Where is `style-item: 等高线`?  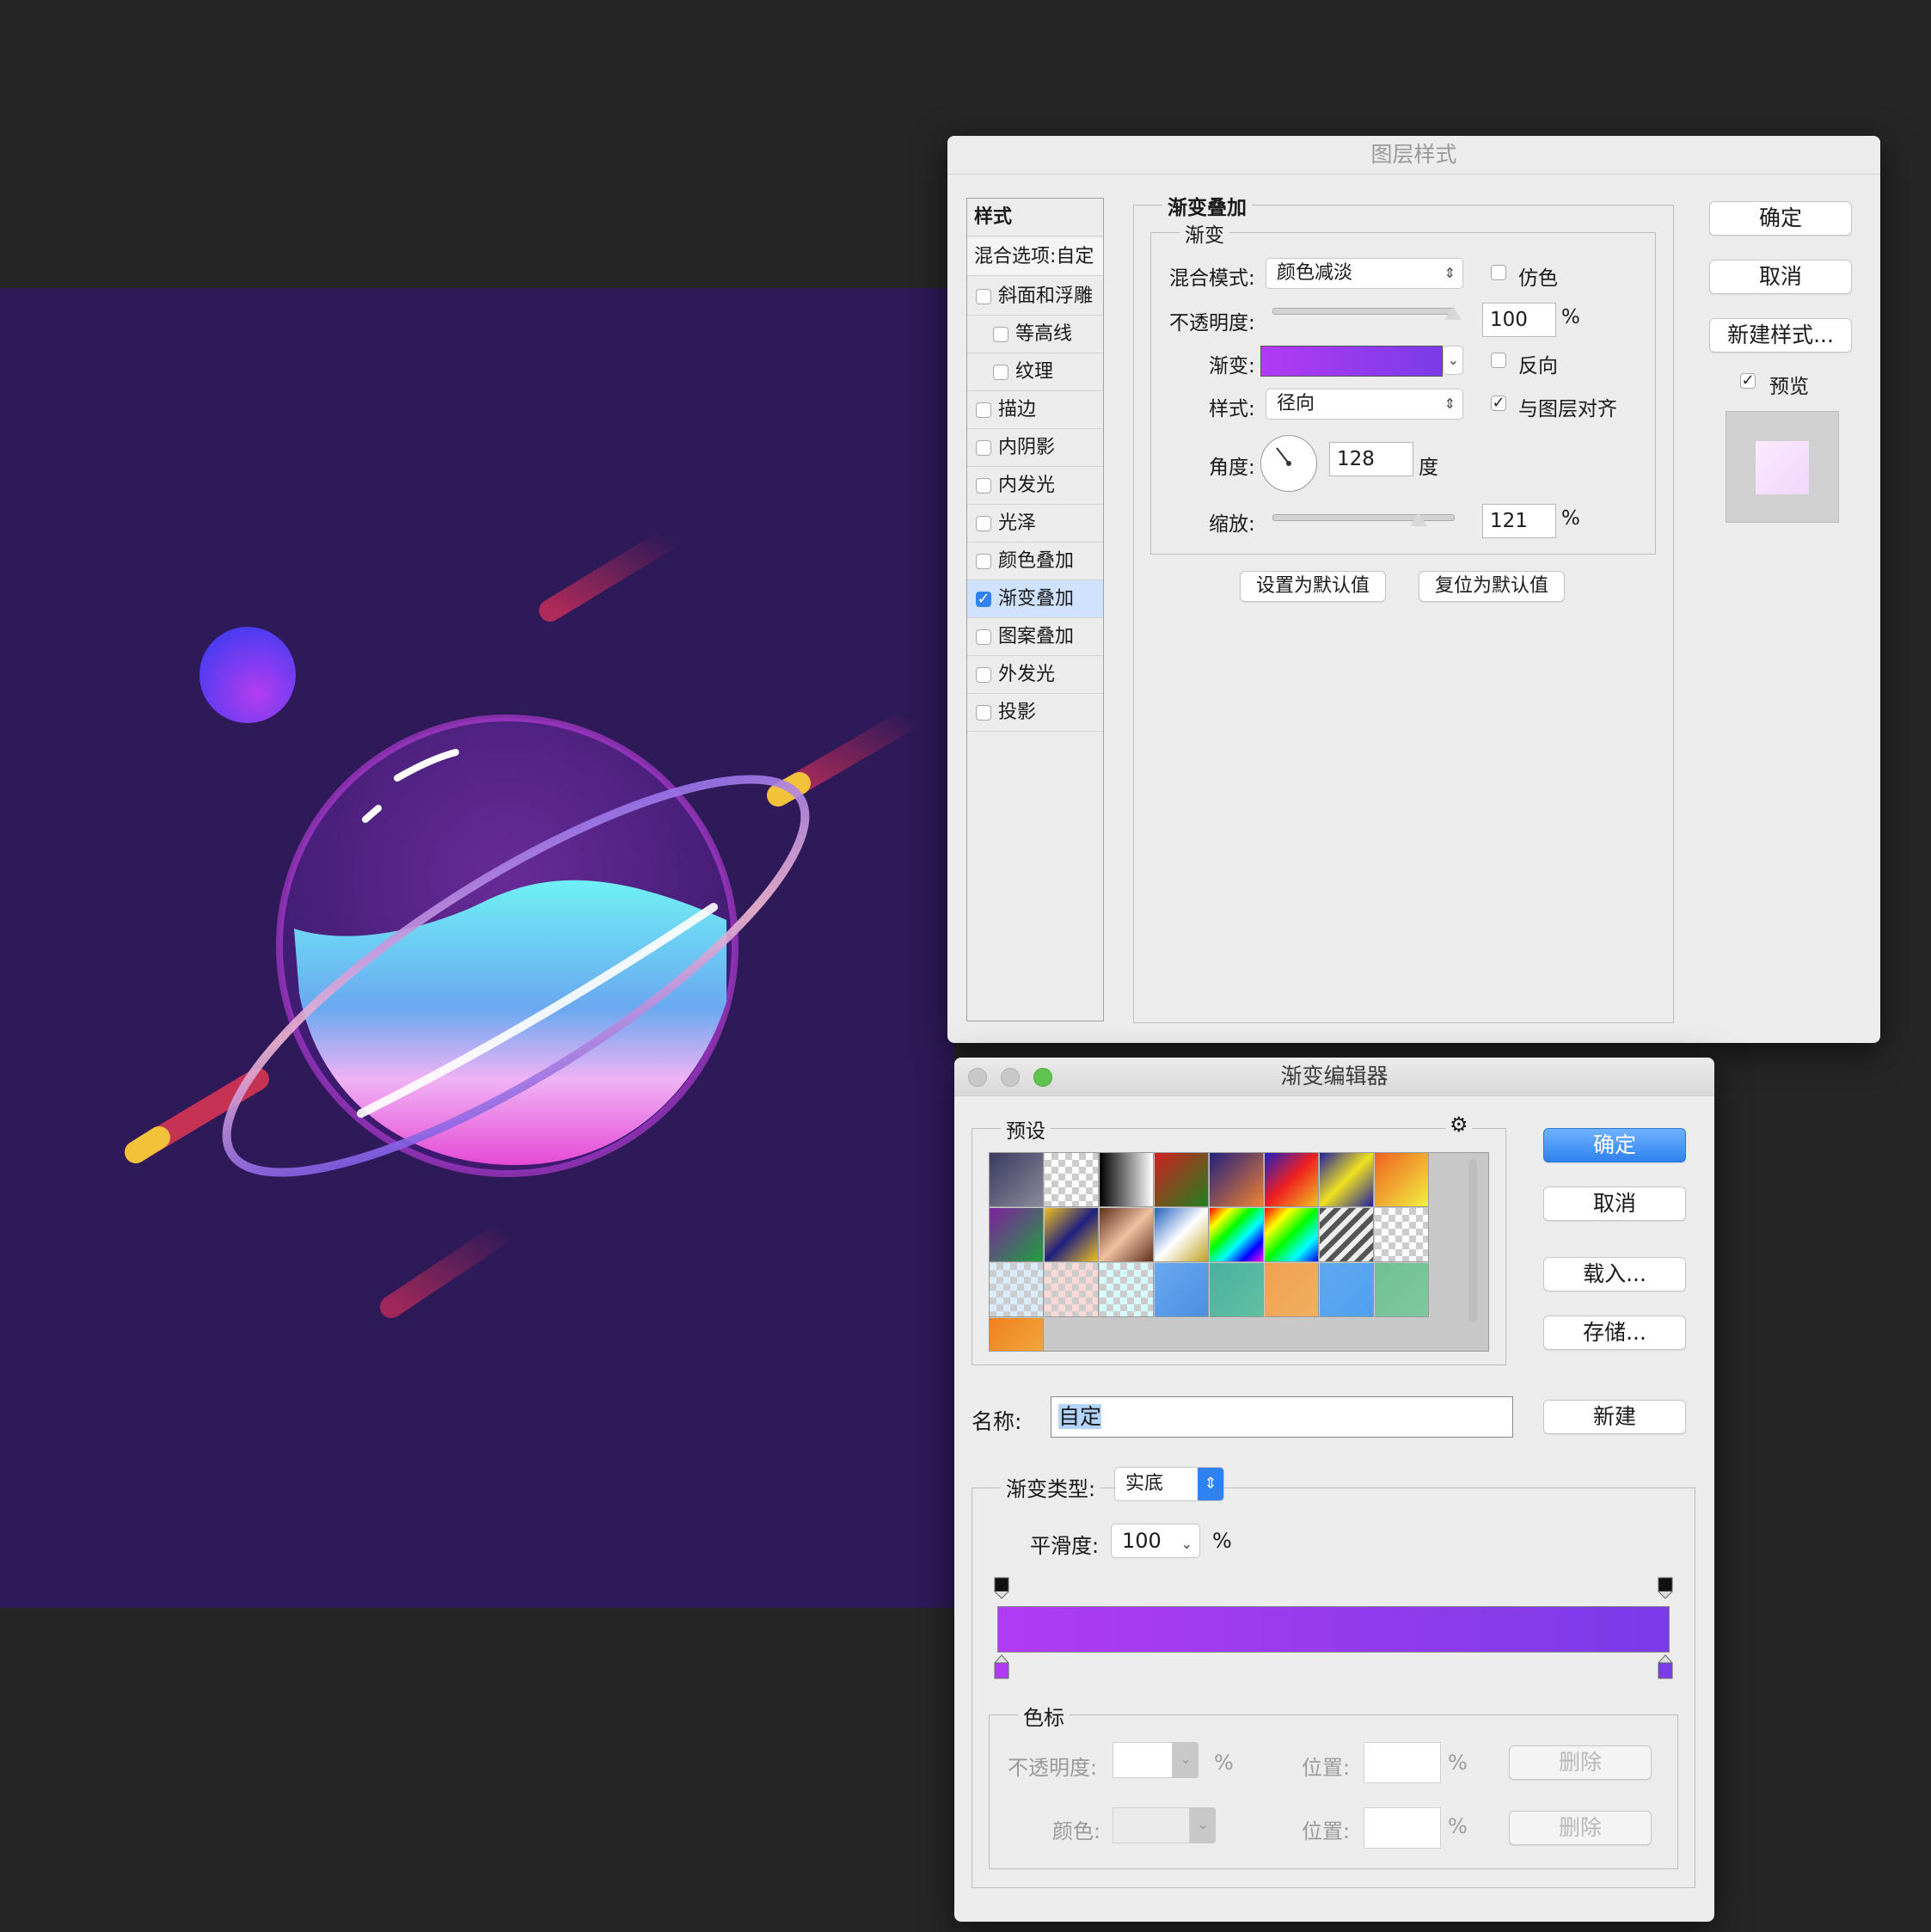 style-item: 等高线 is located at coordinates (1035, 334).